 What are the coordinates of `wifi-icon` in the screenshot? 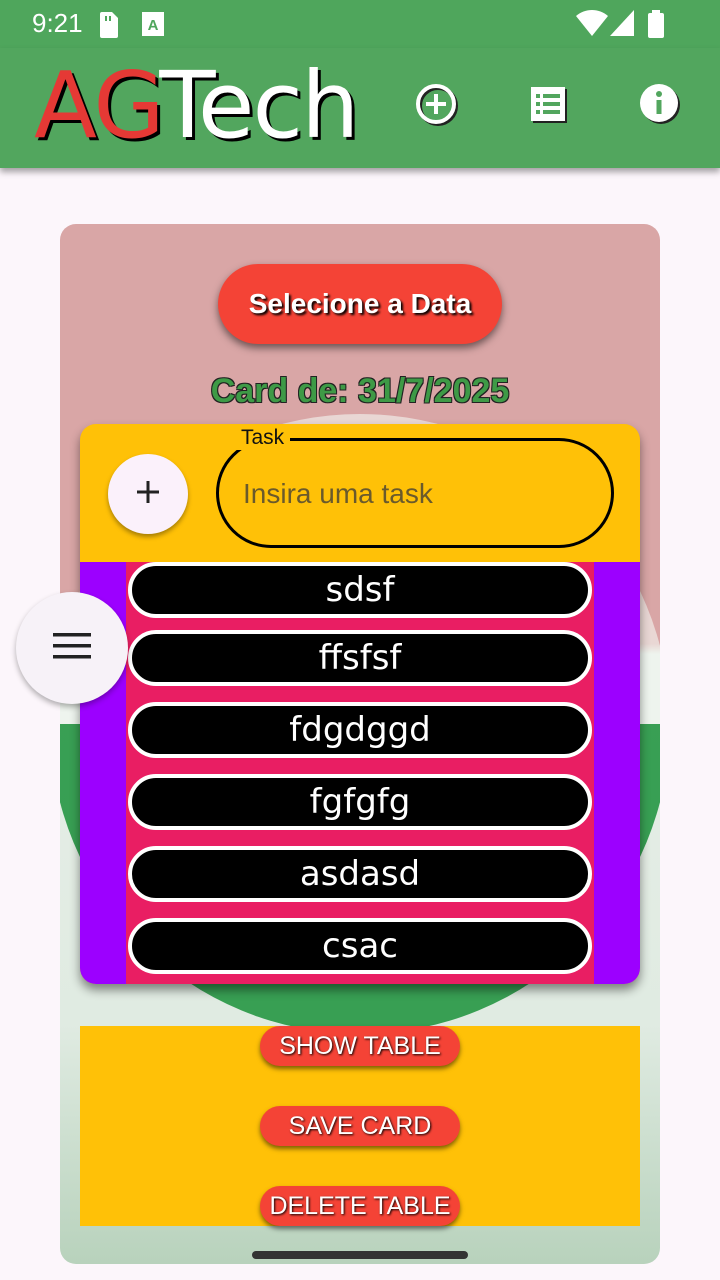 It's located at (592, 25).